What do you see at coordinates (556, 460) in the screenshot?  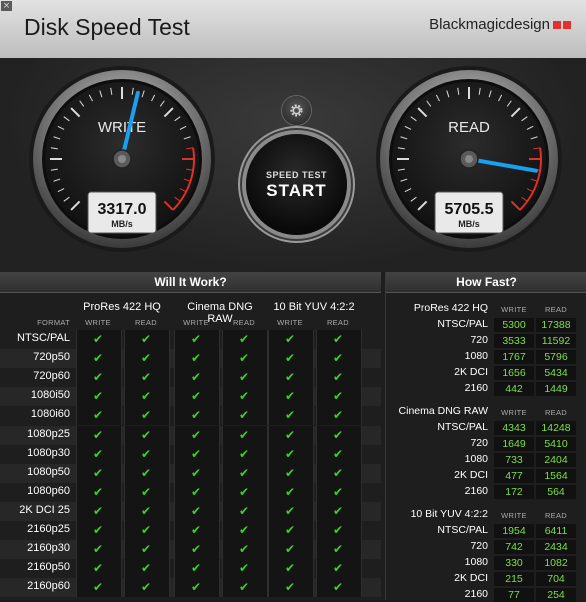 I see `read-speed: 2404` at bounding box center [556, 460].